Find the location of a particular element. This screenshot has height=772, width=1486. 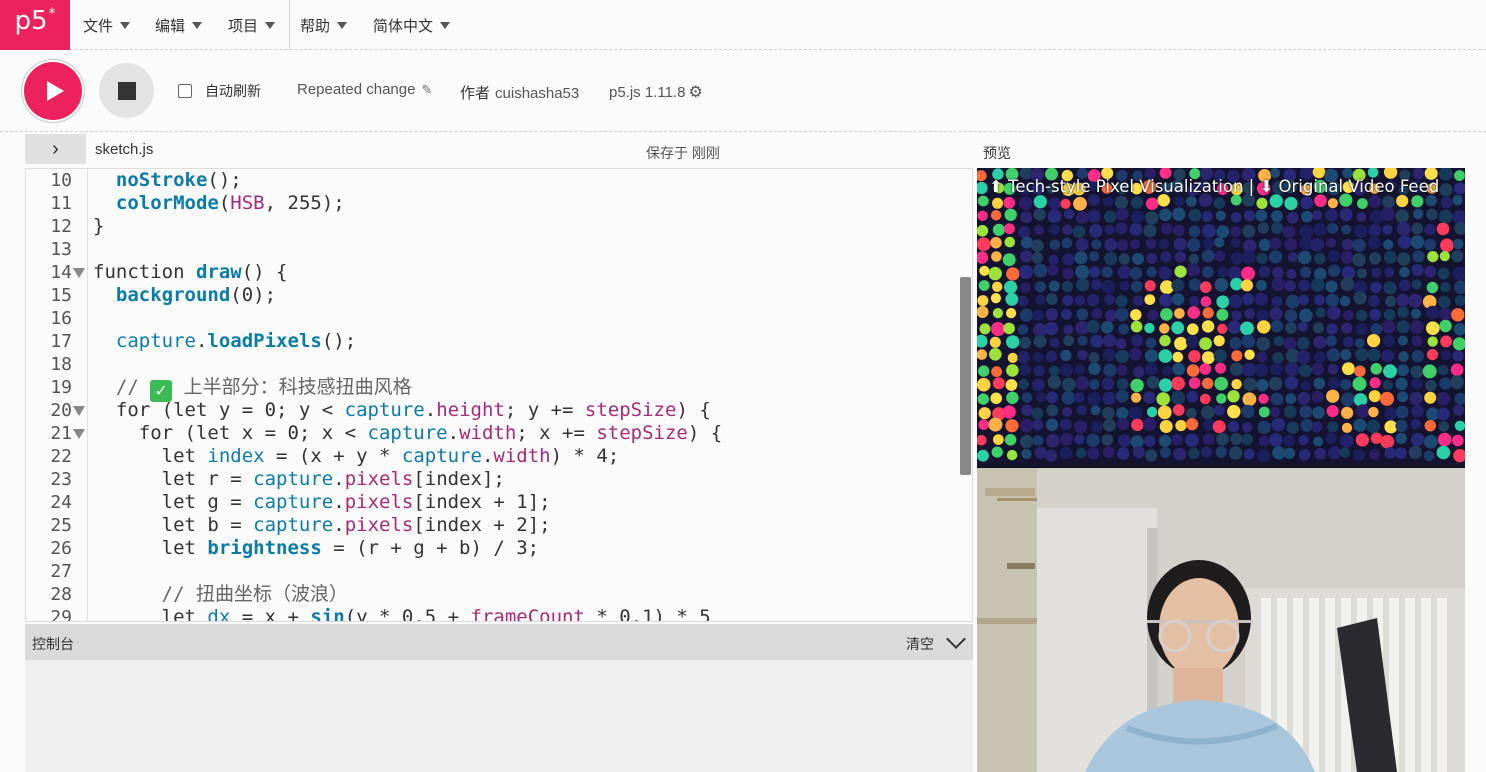

play-icon is located at coordinates (55, 91).